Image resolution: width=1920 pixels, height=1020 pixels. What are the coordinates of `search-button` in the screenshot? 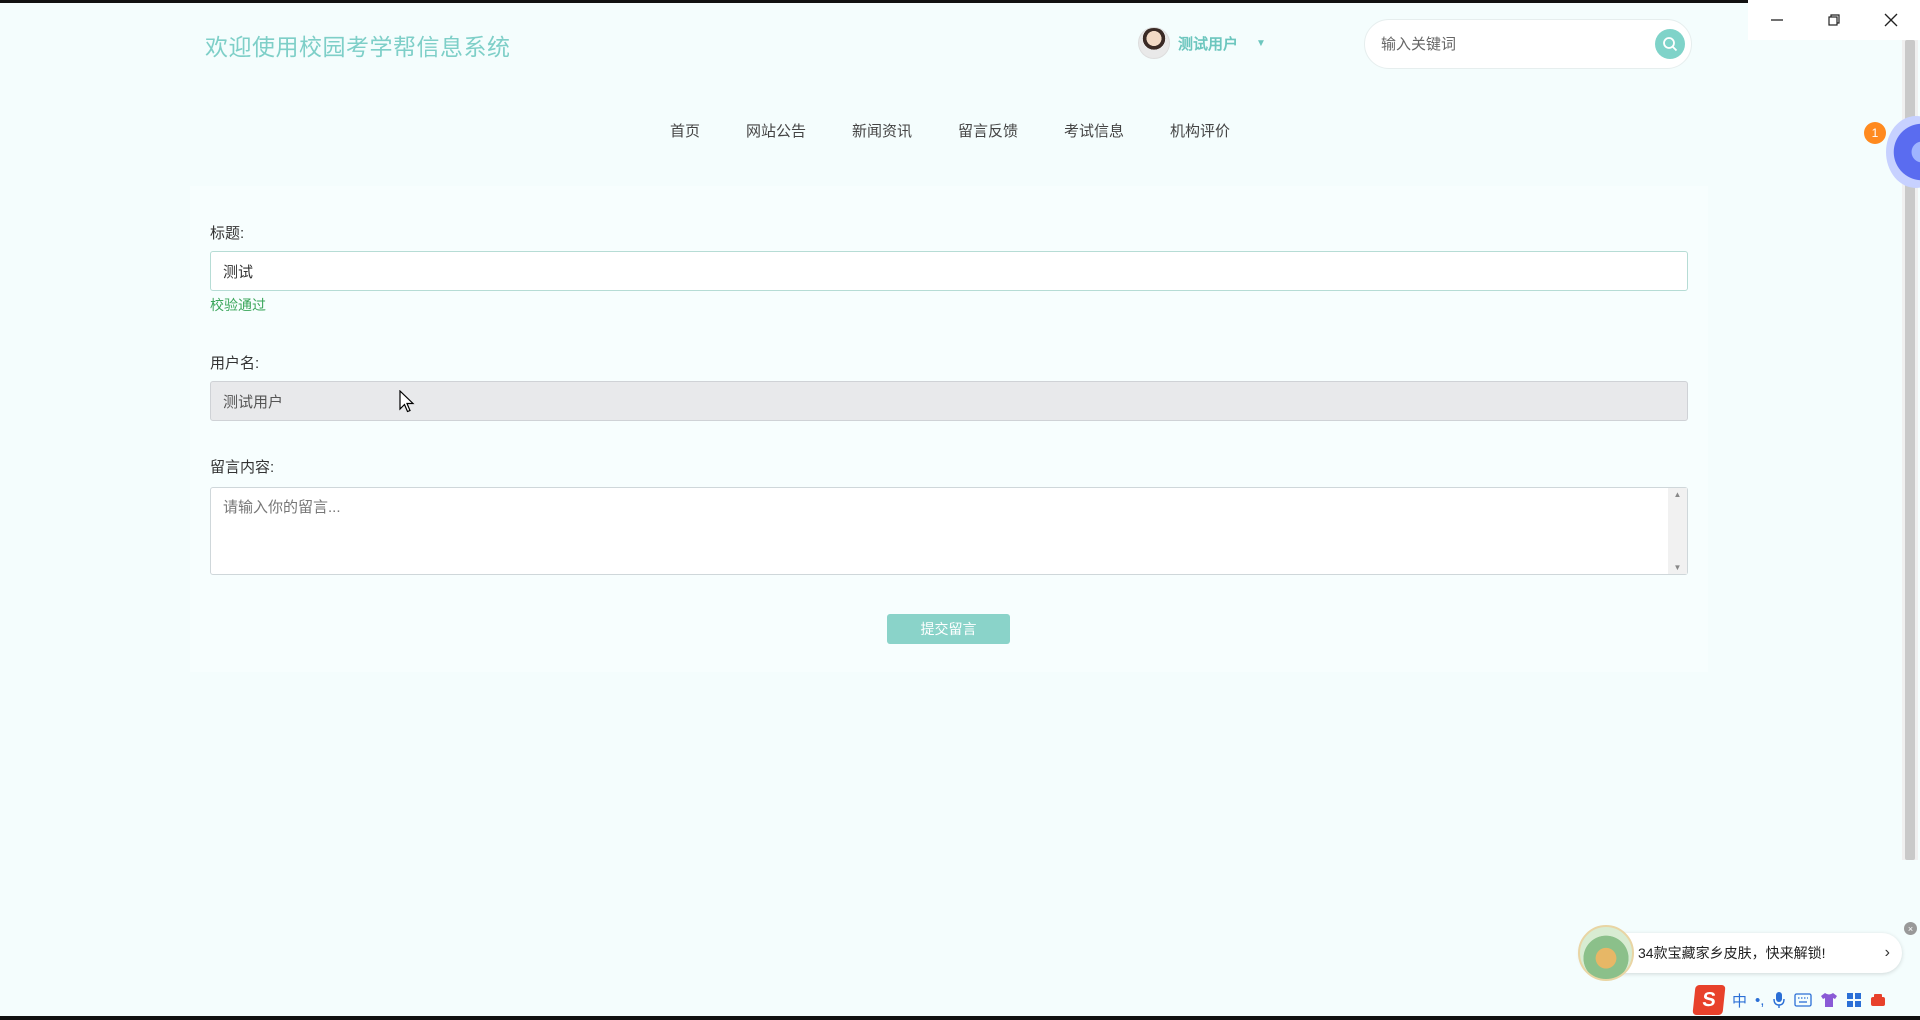 It's located at (1670, 44).